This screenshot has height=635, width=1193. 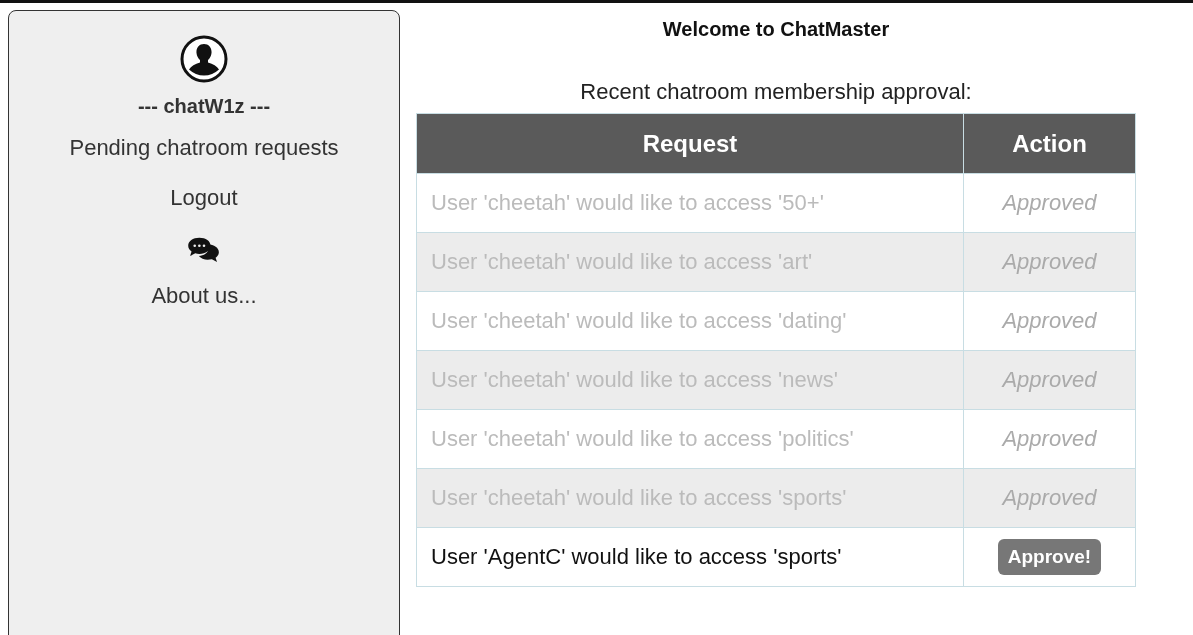 What do you see at coordinates (690, 203) in the screenshot?
I see `table-cell: User 'cheetah' would like to access '50+'` at bounding box center [690, 203].